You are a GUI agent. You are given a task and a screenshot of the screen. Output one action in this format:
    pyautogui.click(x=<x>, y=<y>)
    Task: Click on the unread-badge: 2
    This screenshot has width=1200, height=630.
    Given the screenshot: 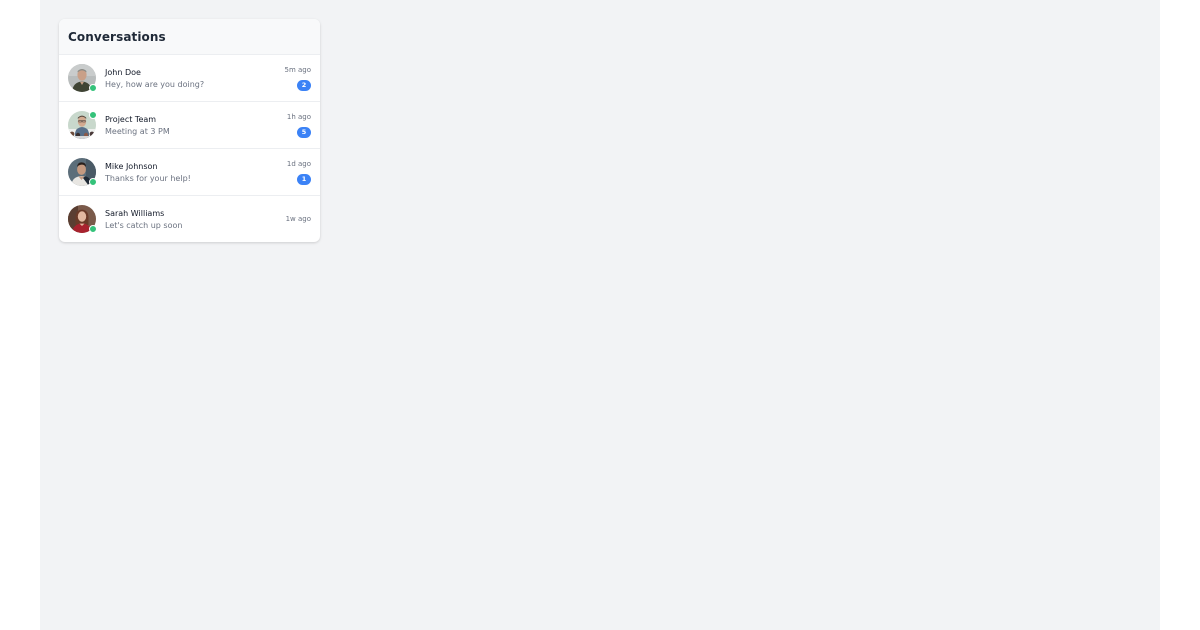 What is the action you would take?
    pyautogui.click(x=304, y=85)
    